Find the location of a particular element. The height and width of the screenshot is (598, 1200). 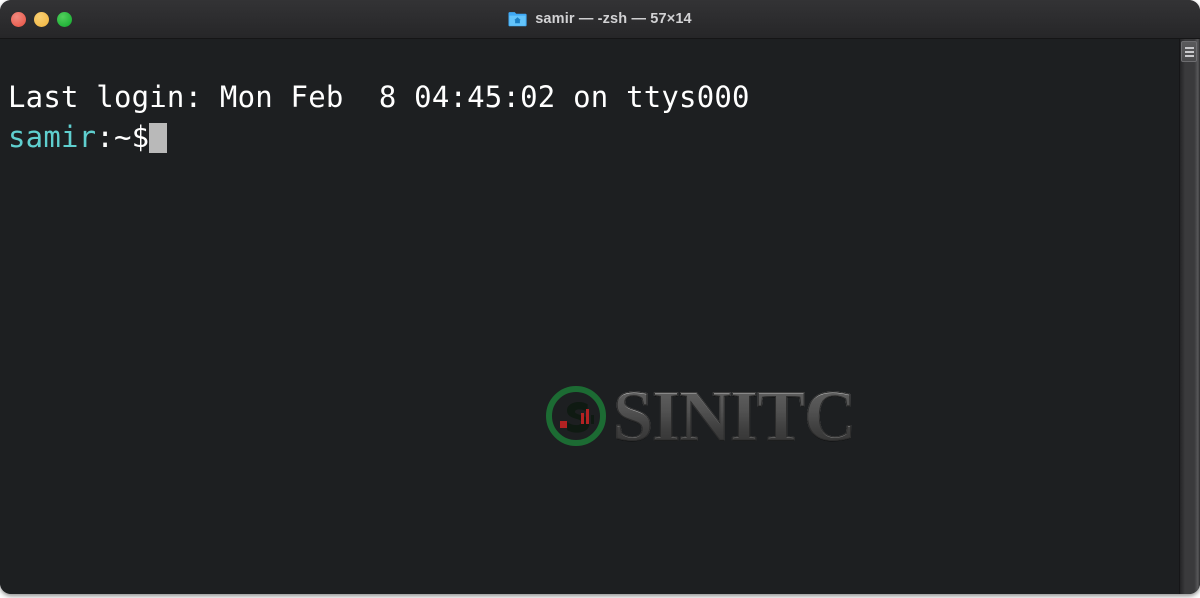

sinitc-logo-icon is located at coordinates (576, 416).